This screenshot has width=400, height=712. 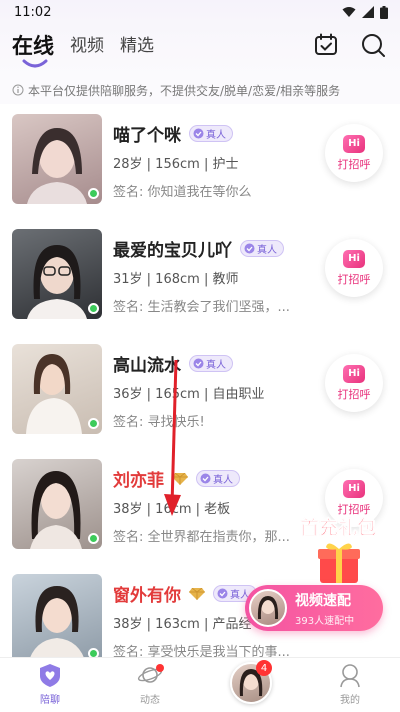 What do you see at coordinates (182, 192) in the screenshot?
I see `user-signature: 签名: 你知道我在等你么` at bounding box center [182, 192].